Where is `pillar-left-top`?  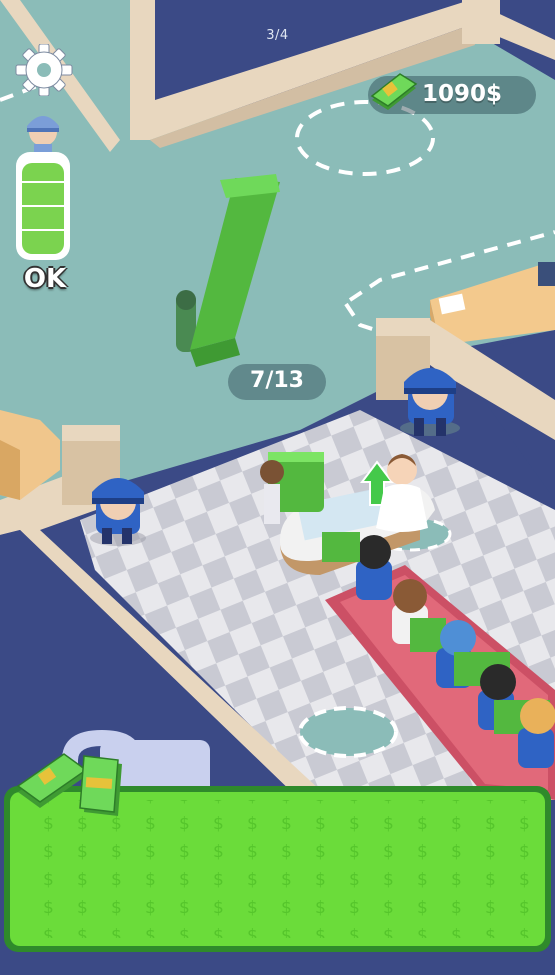
pillar-left-top is located at coordinates (91, 433).